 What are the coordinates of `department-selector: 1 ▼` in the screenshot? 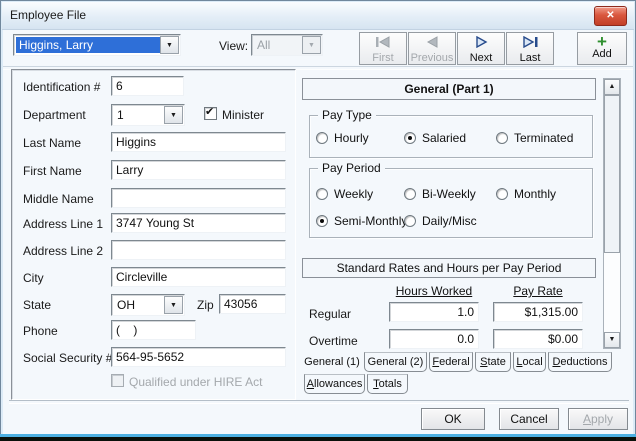 It's located at (148, 115).